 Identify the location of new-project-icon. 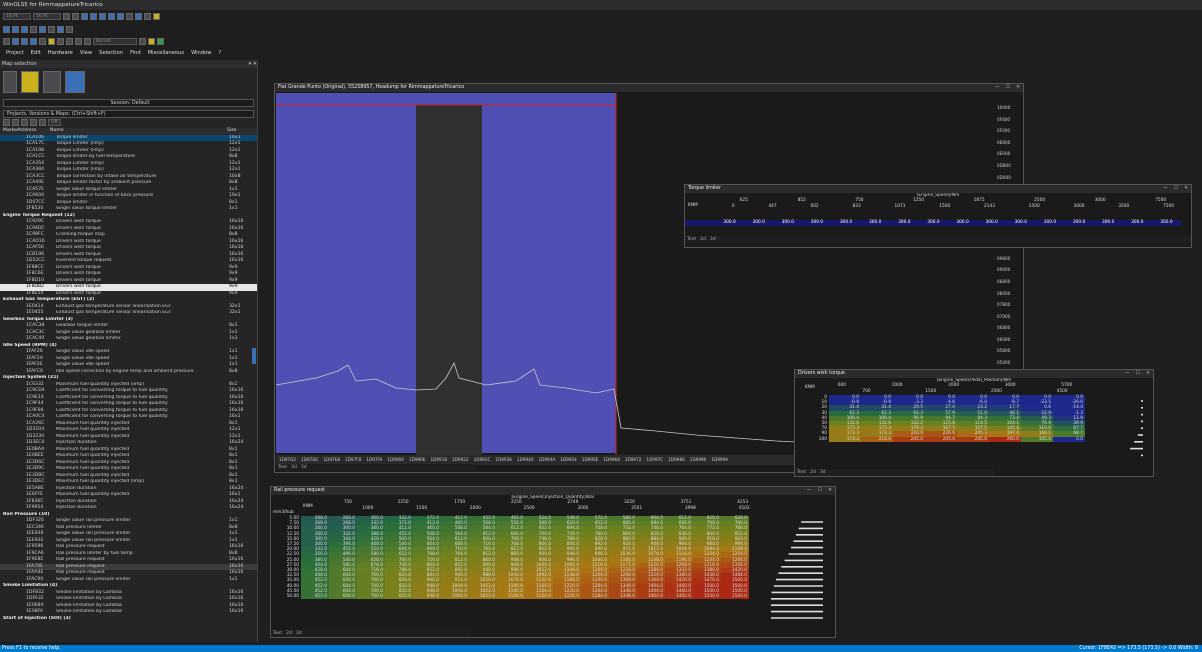
(10, 82).